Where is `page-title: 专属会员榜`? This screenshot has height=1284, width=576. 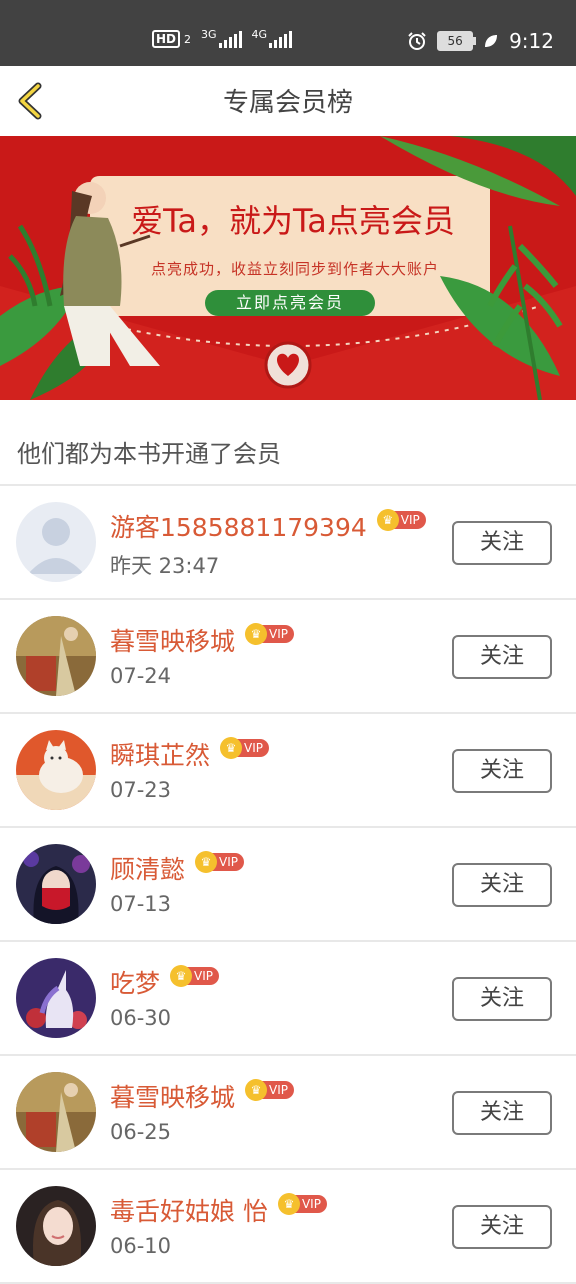 page-title: 专属会员榜 is located at coordinates (287, 103).